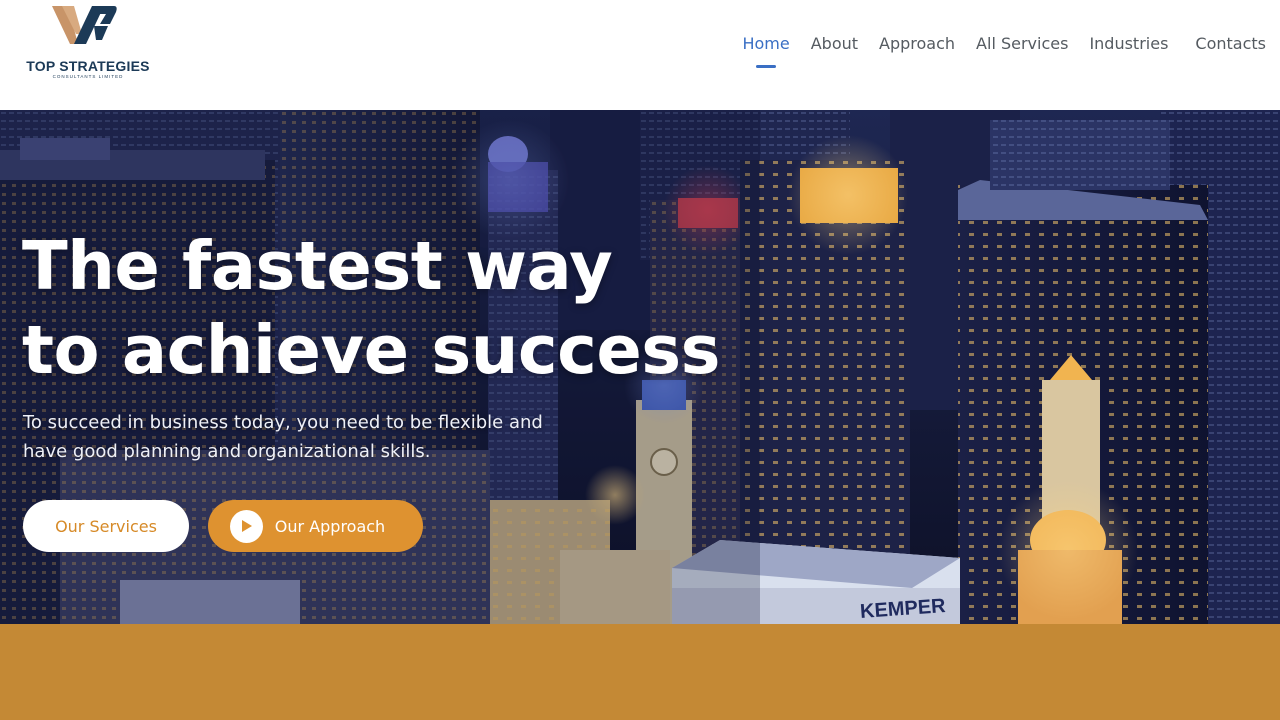  Describe the element at coordinates (1230, 46) in the screenshot. I see `nav-contacts: Contacts` at that location.